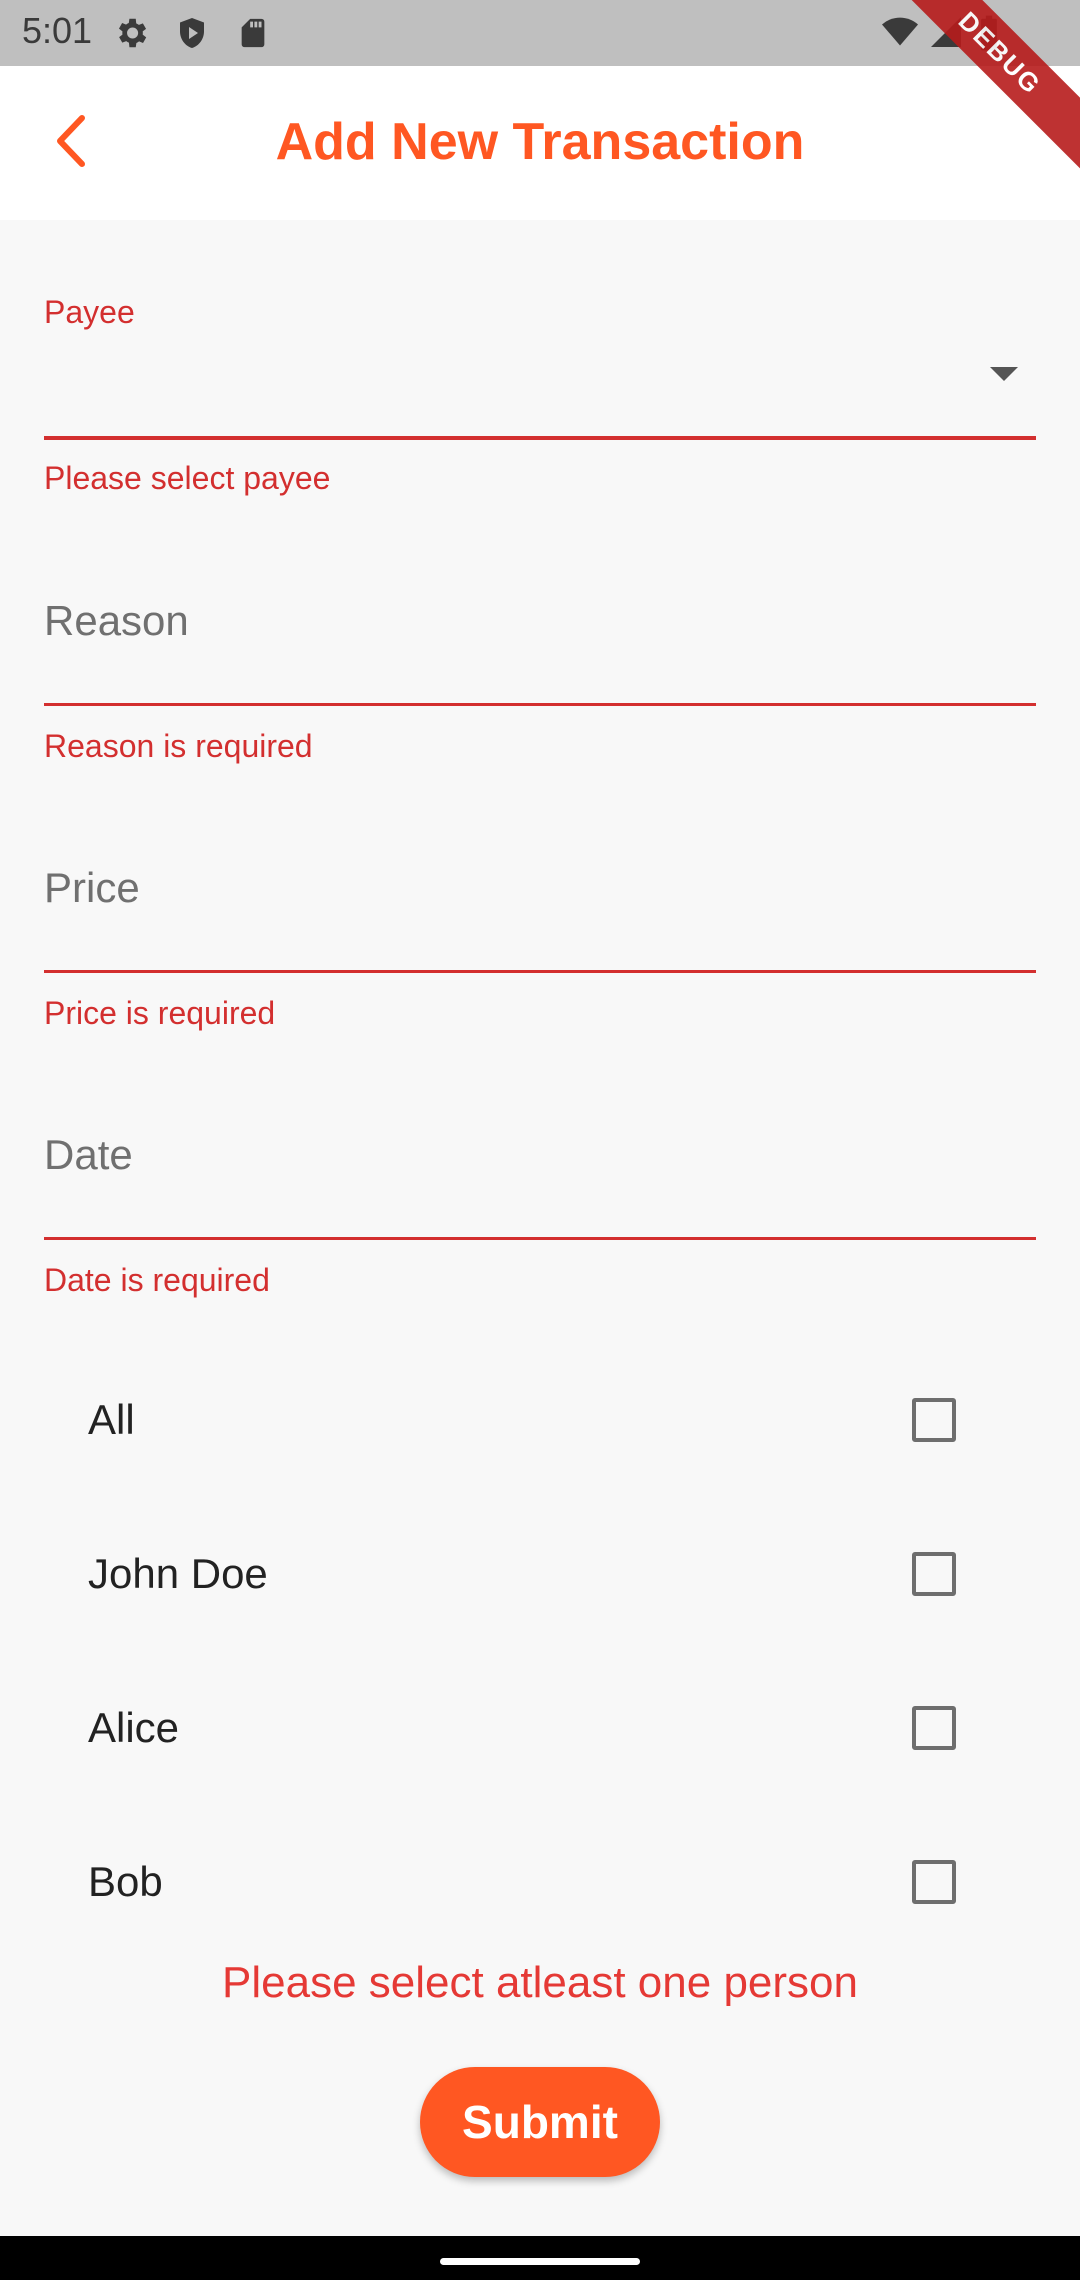 This screenshot has width=1080, height=2280. I want to click on person-row-john-doe: John Doe, so click(540, 1575).